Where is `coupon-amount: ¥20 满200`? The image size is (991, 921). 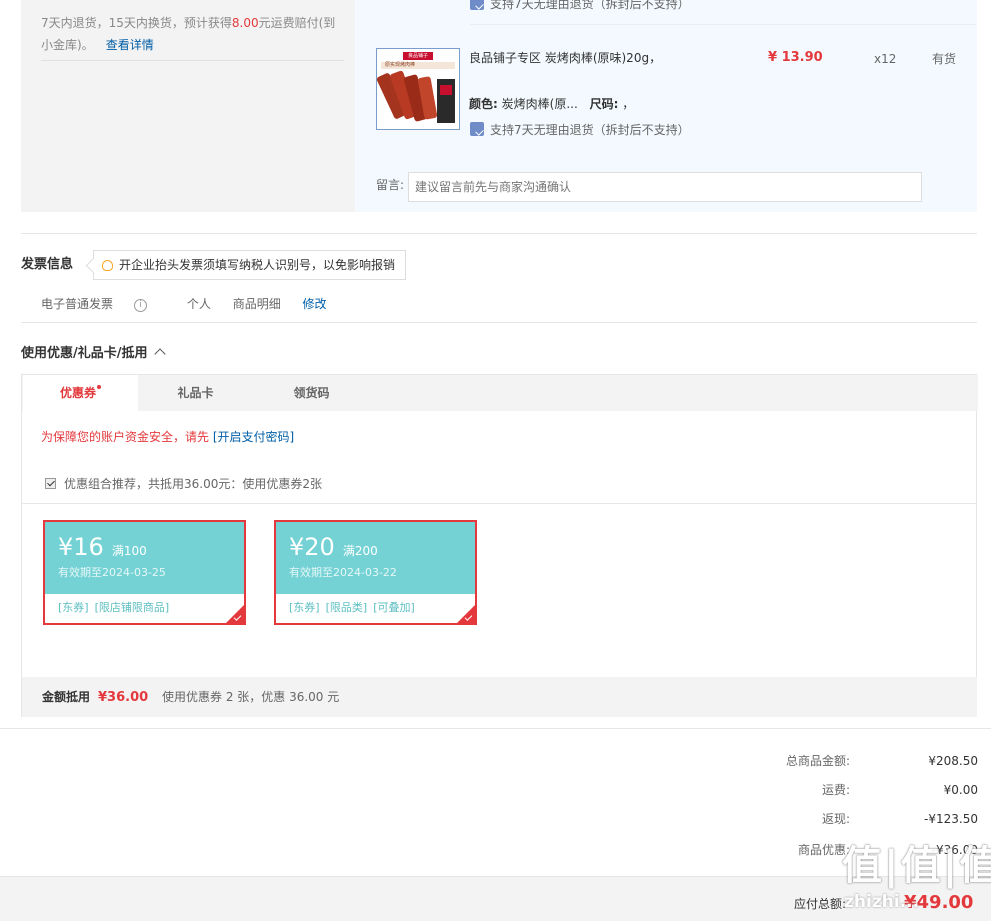
coupon-amount: ¥20 满200 is located at coordinates (333, 549).